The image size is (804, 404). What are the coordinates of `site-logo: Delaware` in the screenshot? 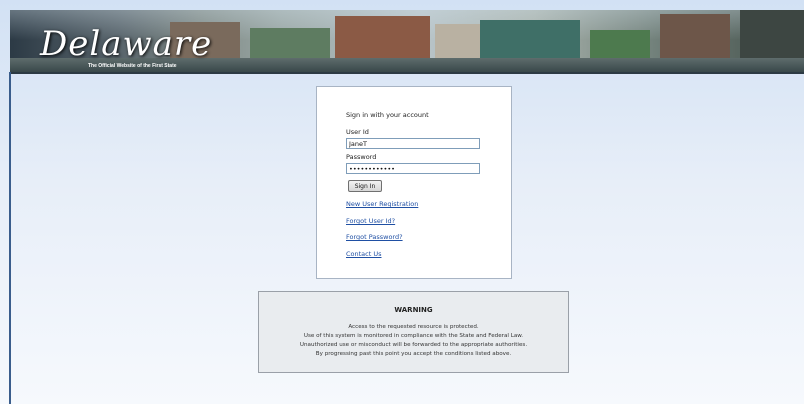 It's located at (126, 44).